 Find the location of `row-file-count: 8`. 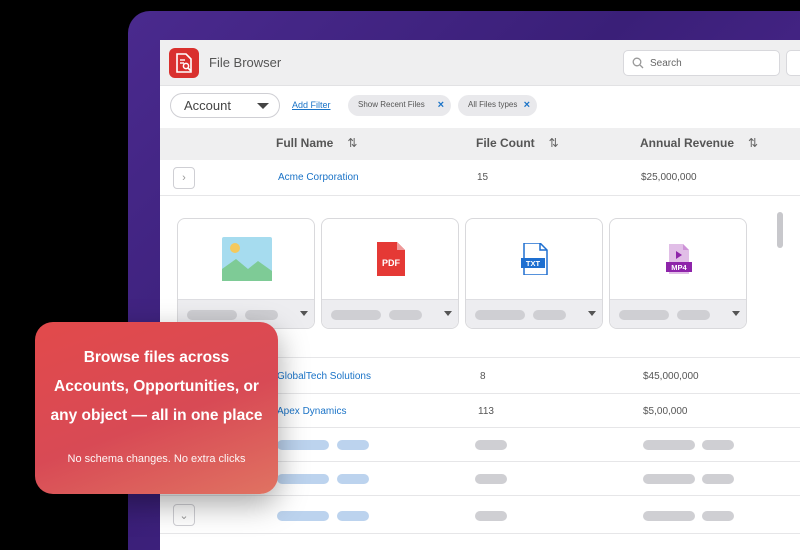

row-file-count: 8 is located at coordinates (483, 376).